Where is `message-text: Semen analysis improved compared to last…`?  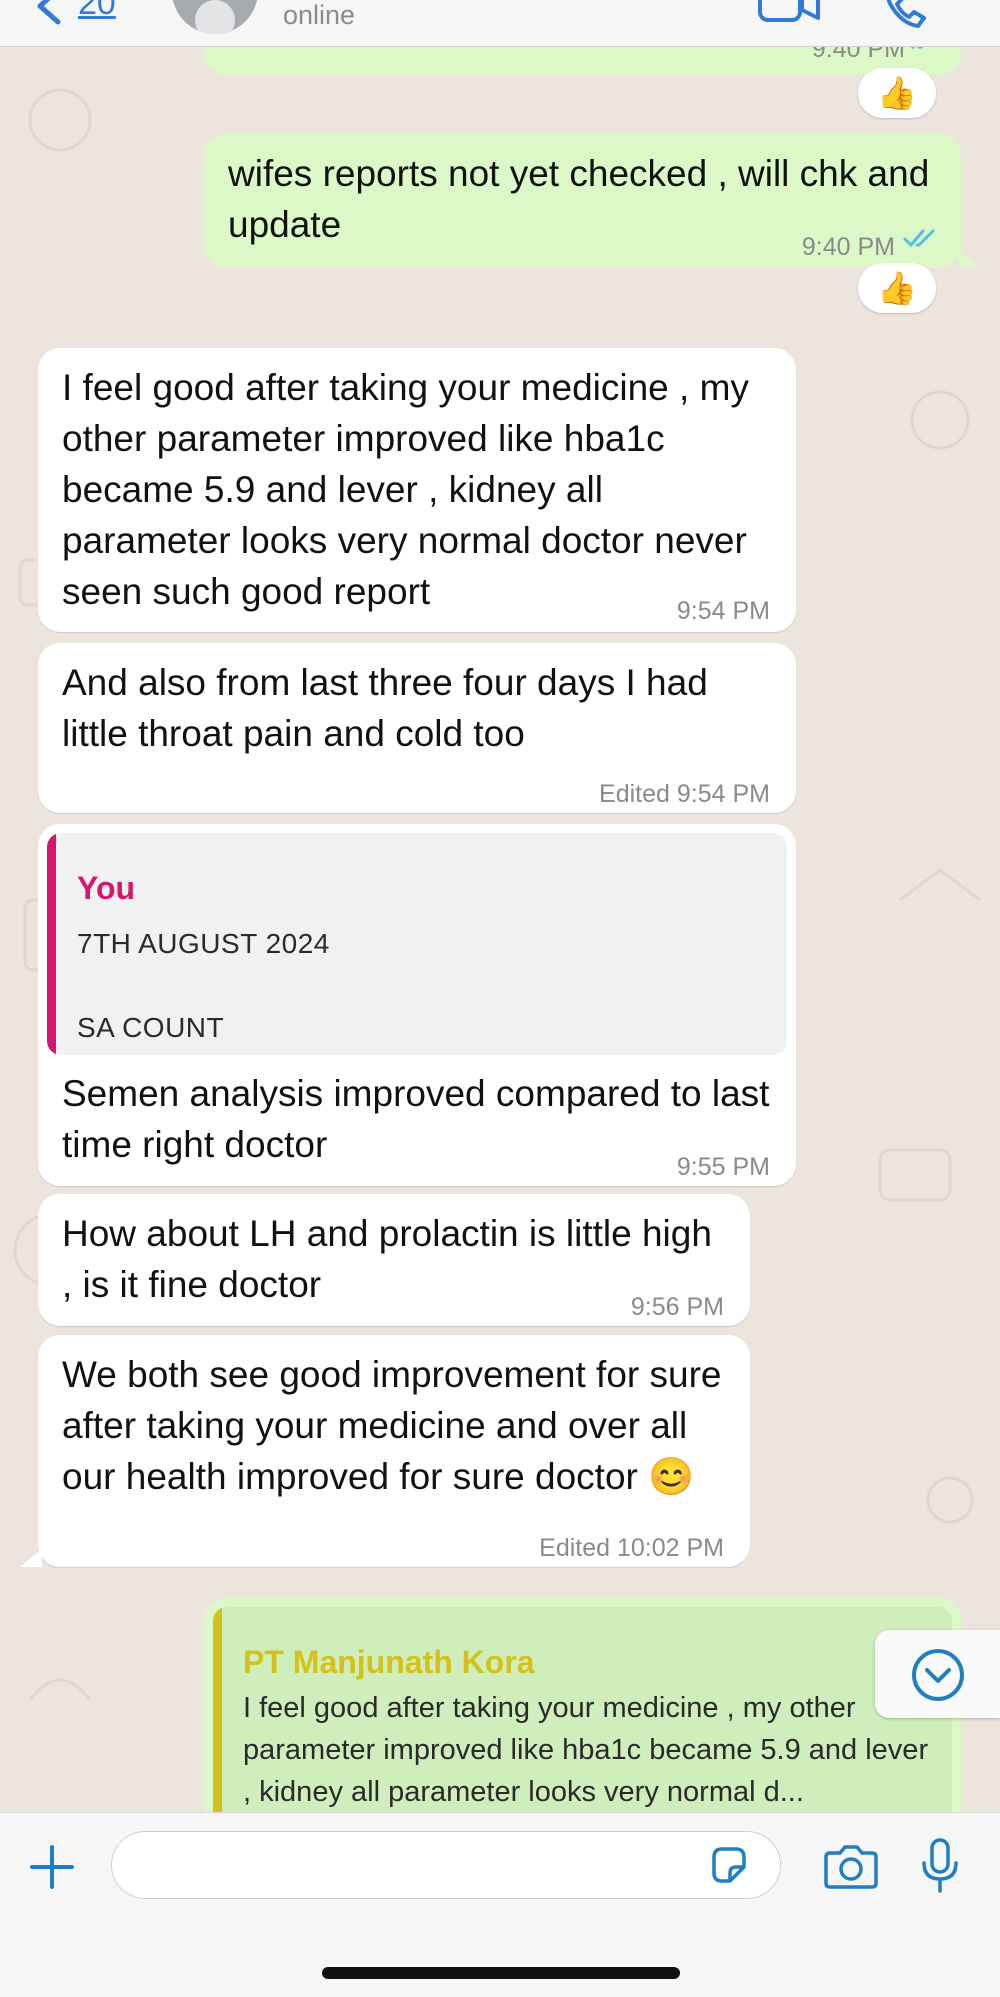 message-text: Semen analysis improved compared to last… is located at coordinates (416, 1119).